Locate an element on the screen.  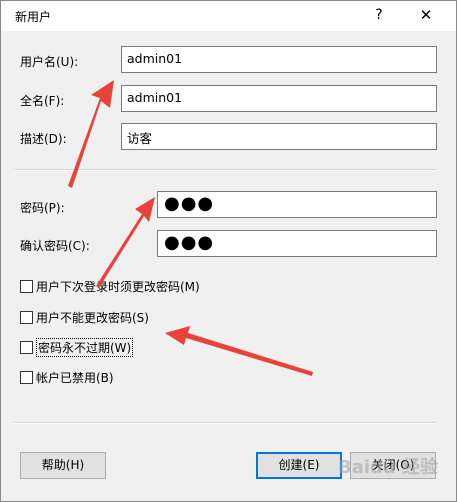
option-label: 用户下次登录时须更改密码(M) is located at coordinates (118, 286).